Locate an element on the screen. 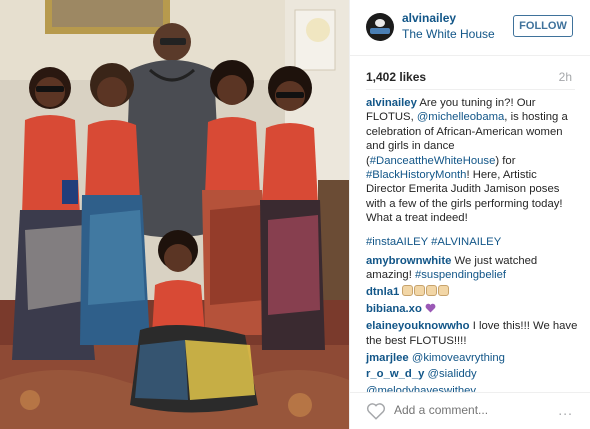  post-username: alvinailey is located at coordinates (429, 18).